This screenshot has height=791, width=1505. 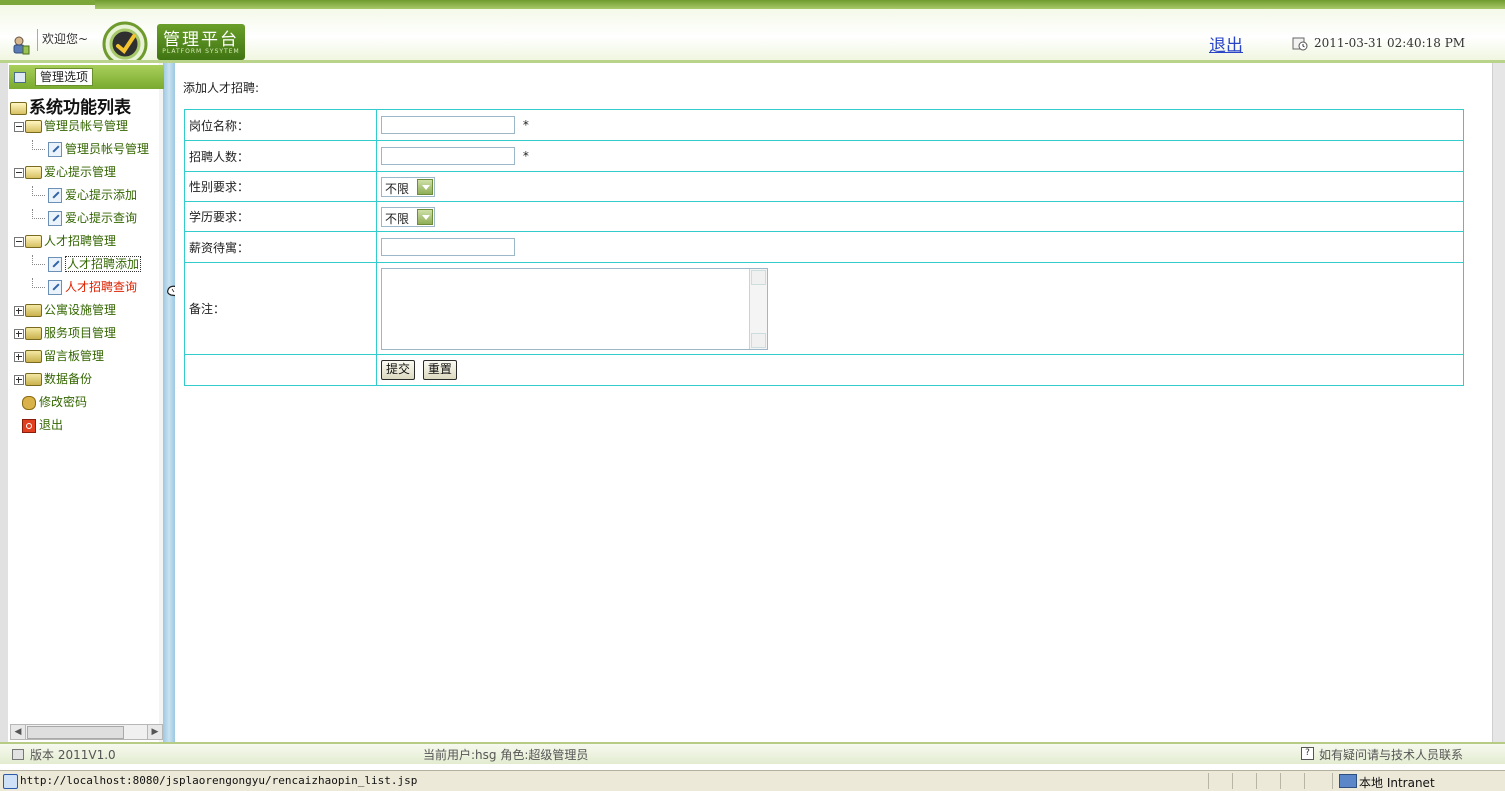 What do you see at coordinates (397, 188) in the screenshot?
I see `gender-select-value: 不限` at bounding box center [397, 188].